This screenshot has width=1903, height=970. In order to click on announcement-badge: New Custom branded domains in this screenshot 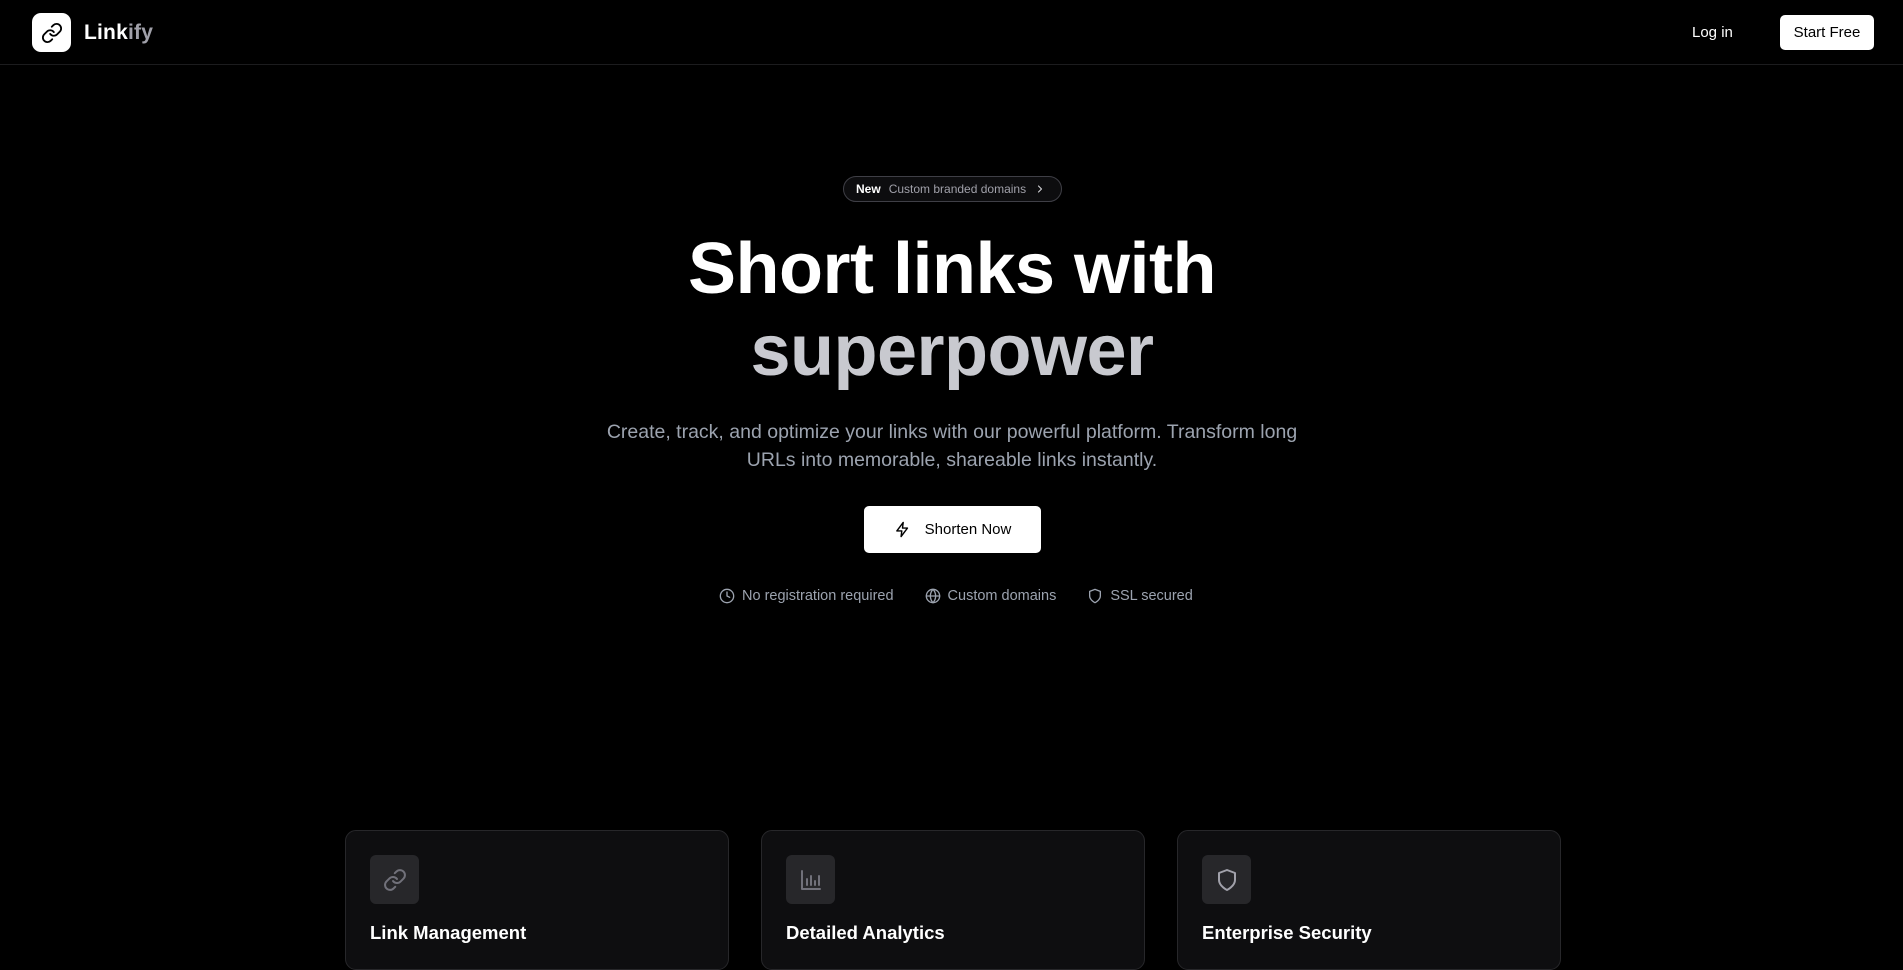, I will do `click(952, 189)`.